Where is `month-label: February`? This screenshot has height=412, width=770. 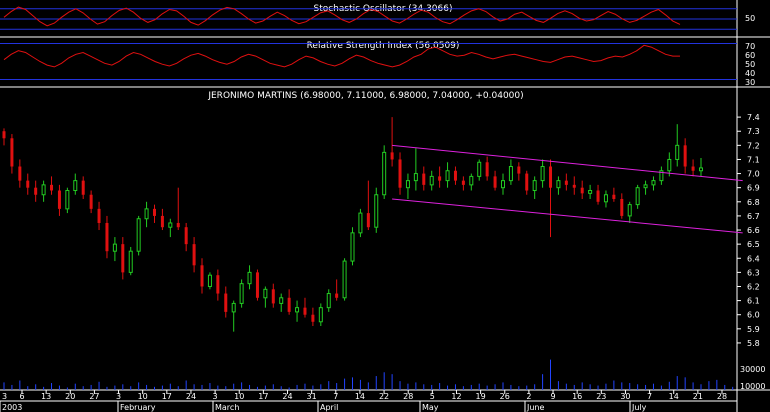 month-label: February is located at coordinates (138, 407).